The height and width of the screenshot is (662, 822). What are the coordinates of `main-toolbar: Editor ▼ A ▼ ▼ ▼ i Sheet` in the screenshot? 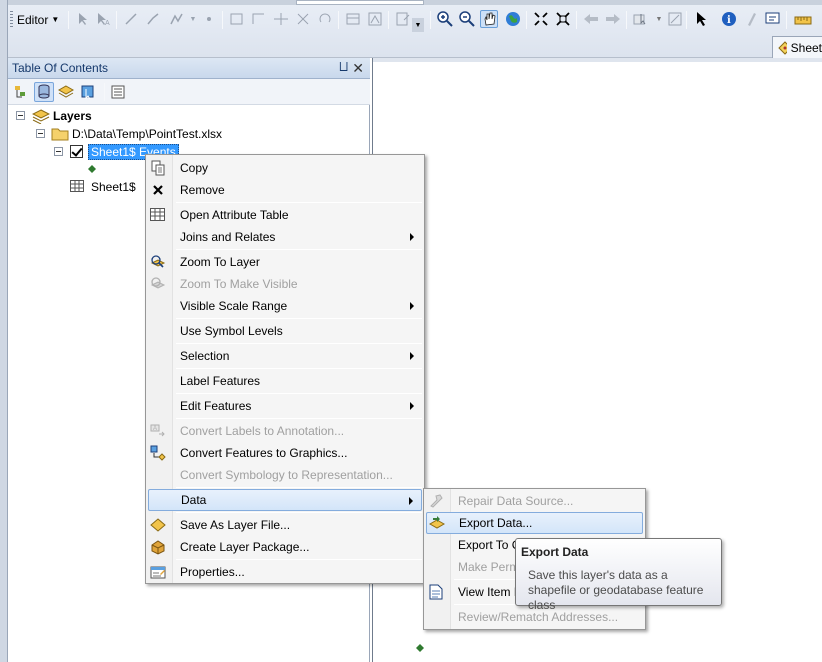 It's located at (411, 29).